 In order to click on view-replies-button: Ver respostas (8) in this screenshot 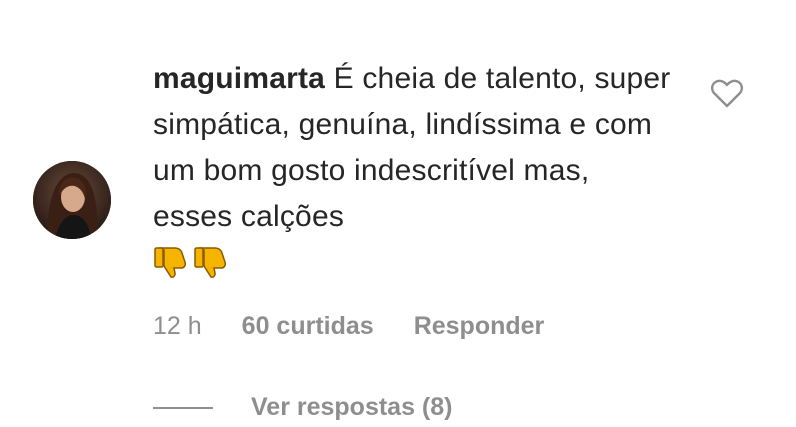, I will do `click(303, 407)`.